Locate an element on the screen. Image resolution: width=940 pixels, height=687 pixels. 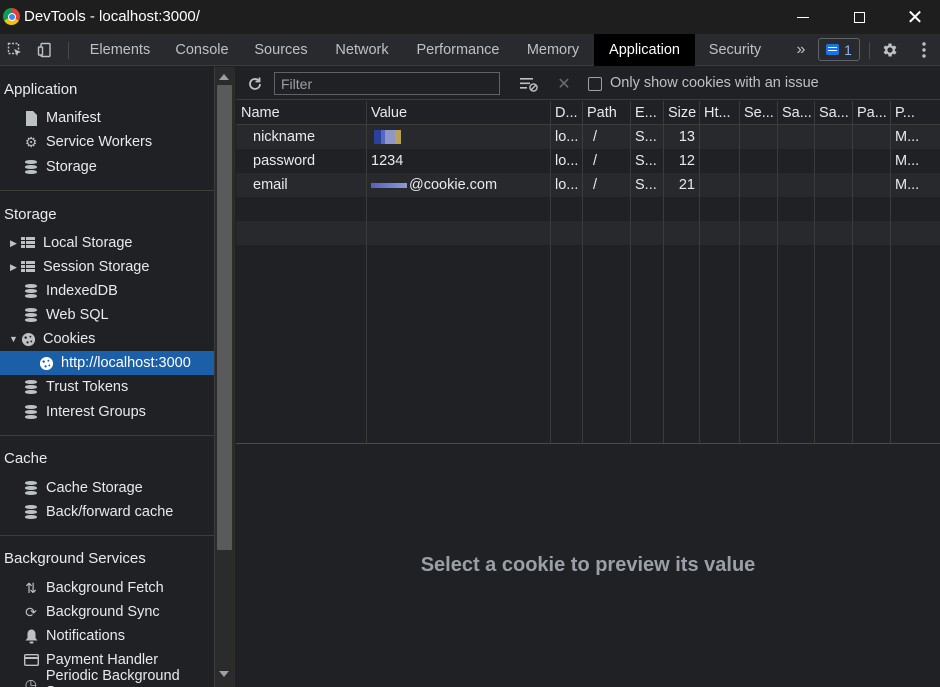
sidebar-item-notifications: Notifications is located at coordinates (107, 636).